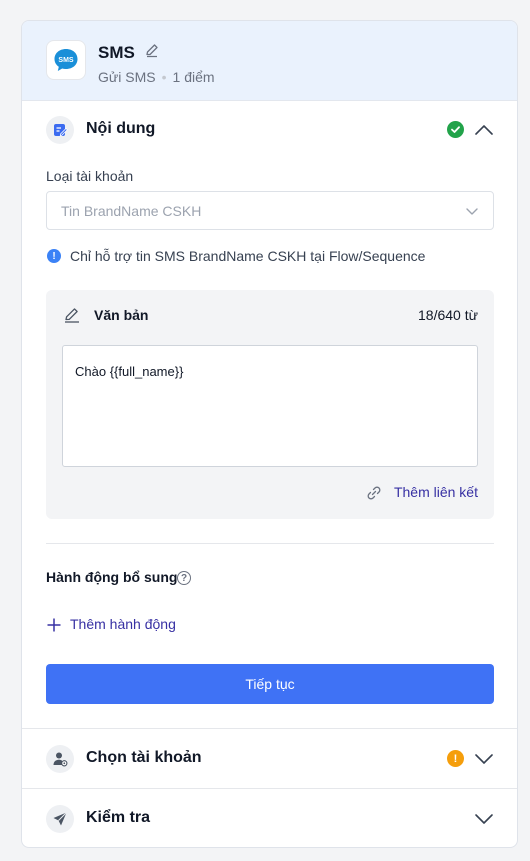 This screenshot has width=530, height=861. I want to click on step-points: 1 điểm, so click(193, 77).